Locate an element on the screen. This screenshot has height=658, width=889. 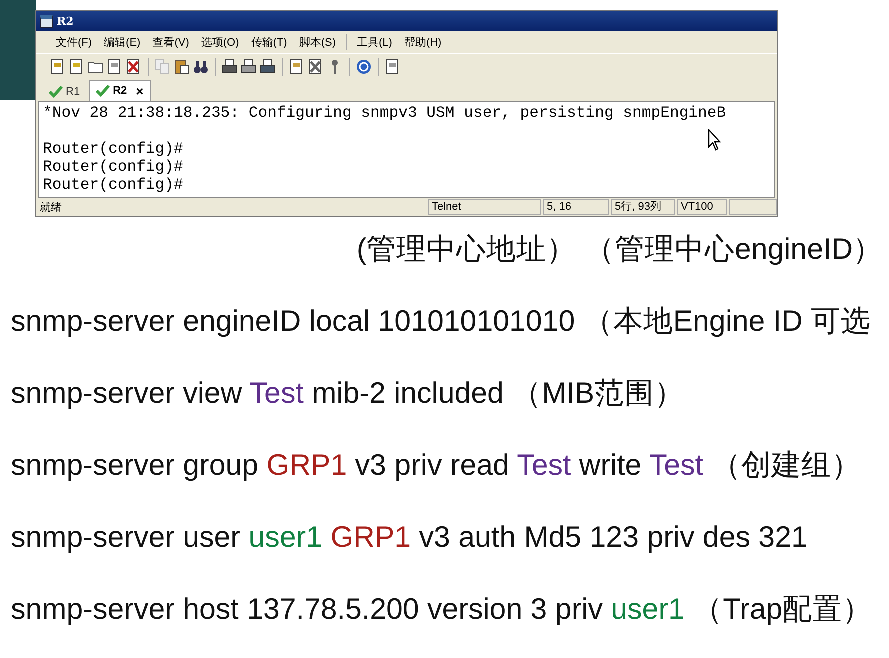
menu-item: 传输(T) is located at coordinates (269, 42).